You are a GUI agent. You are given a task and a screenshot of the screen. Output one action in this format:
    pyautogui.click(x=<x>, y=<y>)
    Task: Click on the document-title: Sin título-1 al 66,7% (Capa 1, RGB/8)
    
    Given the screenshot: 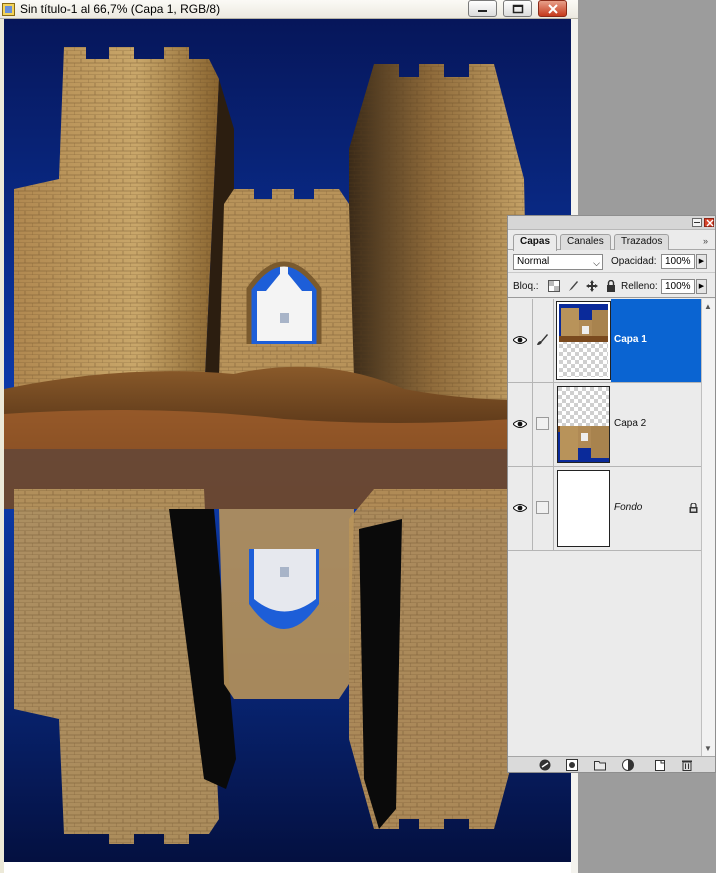 What is the action you would take?
    pyautogui.click(x=120, y=9)
    